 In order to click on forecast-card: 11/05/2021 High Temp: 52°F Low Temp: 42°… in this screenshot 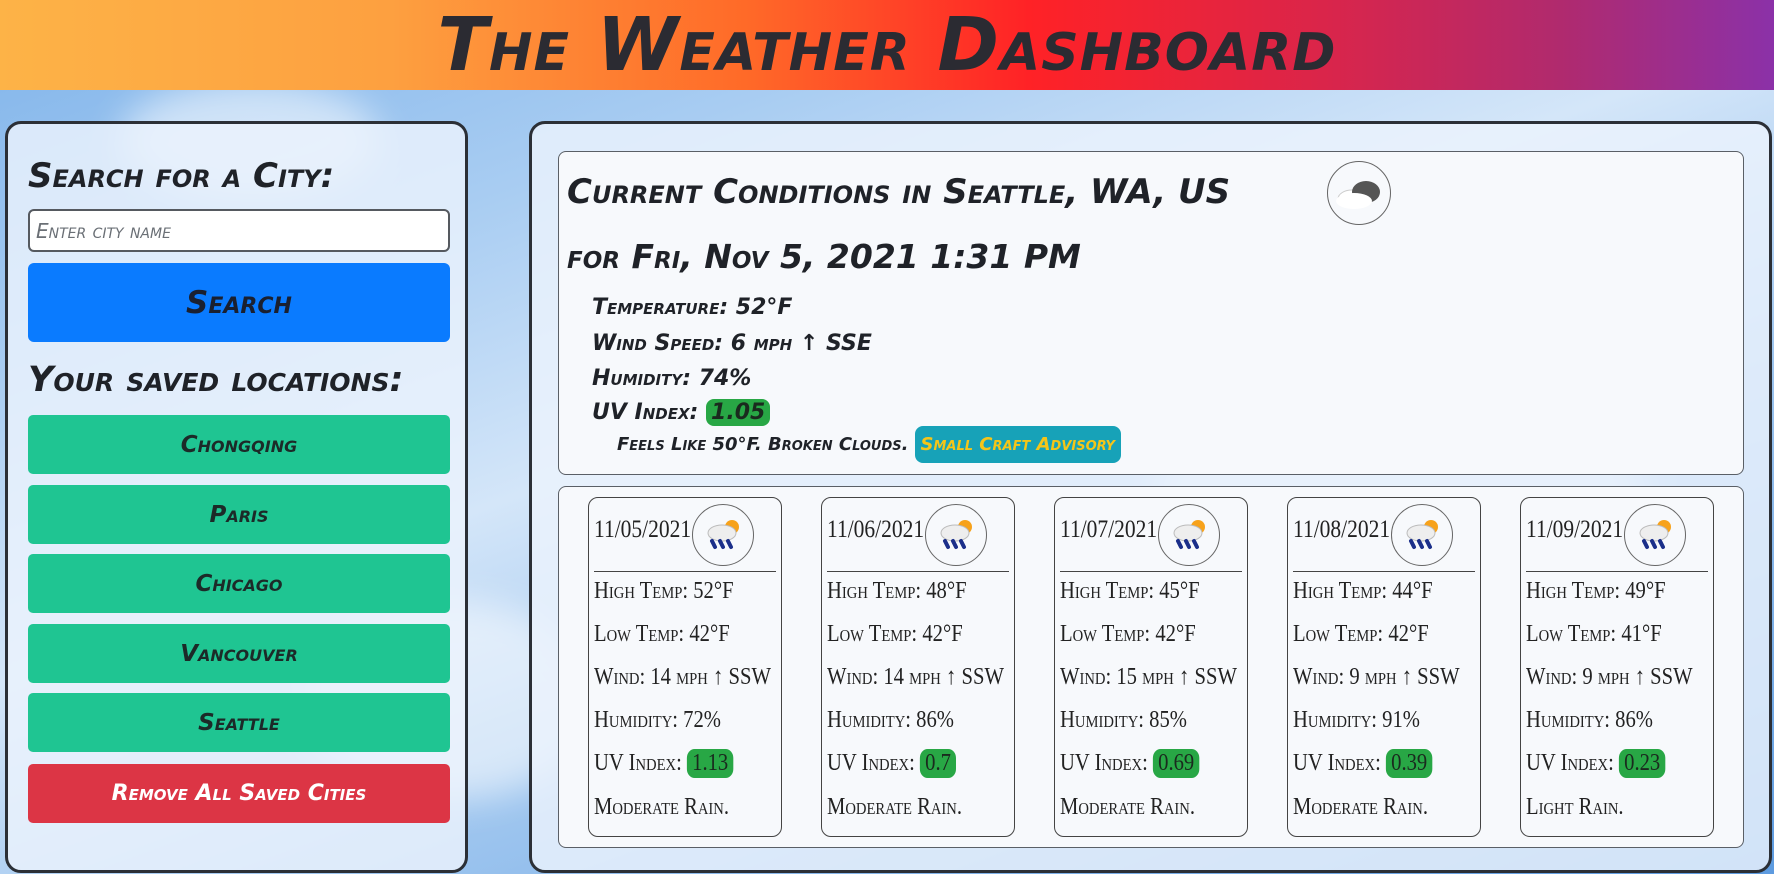, I will do `click(685, 667)`.